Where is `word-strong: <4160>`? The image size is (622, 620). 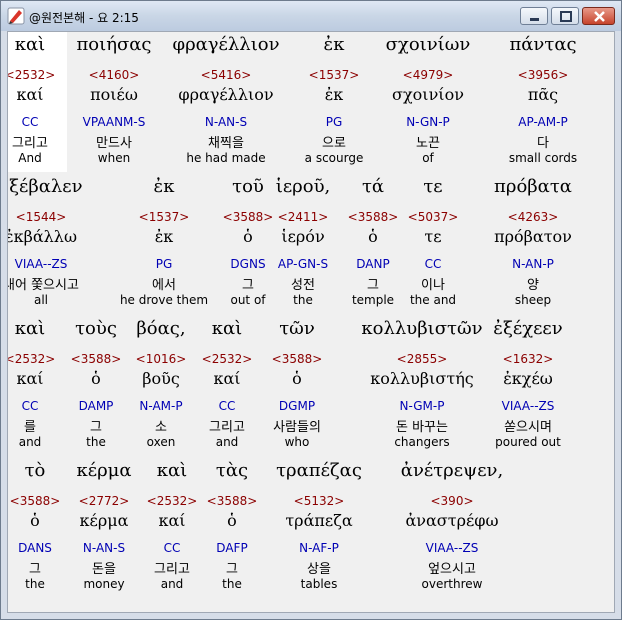 word-strong: <4160> is located at coordinates (114, 75).